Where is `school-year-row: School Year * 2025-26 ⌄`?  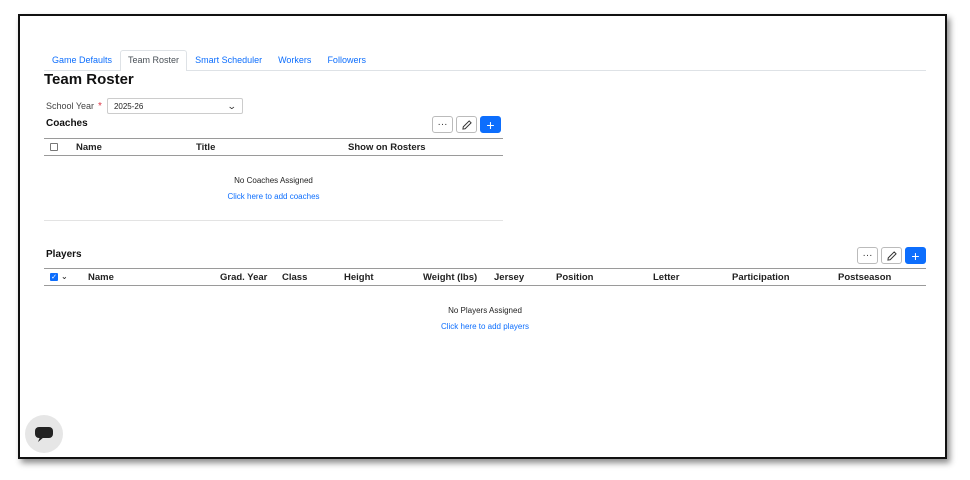 school-year-row: School Year * 2025-26 ⌄ is located at coordinates (144, 106).